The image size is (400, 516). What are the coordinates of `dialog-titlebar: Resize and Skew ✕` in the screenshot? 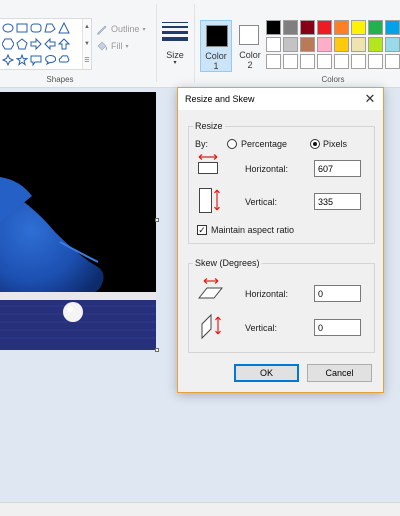 It's located at (280, 99).